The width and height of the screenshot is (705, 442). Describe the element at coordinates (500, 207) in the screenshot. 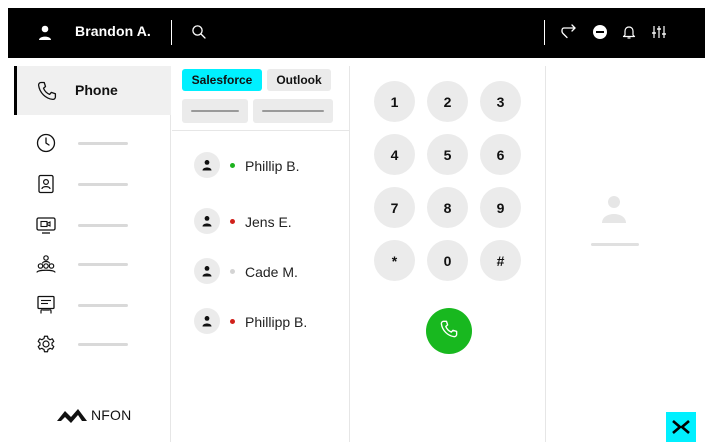

I see `dial-key-9: 9` at that location.